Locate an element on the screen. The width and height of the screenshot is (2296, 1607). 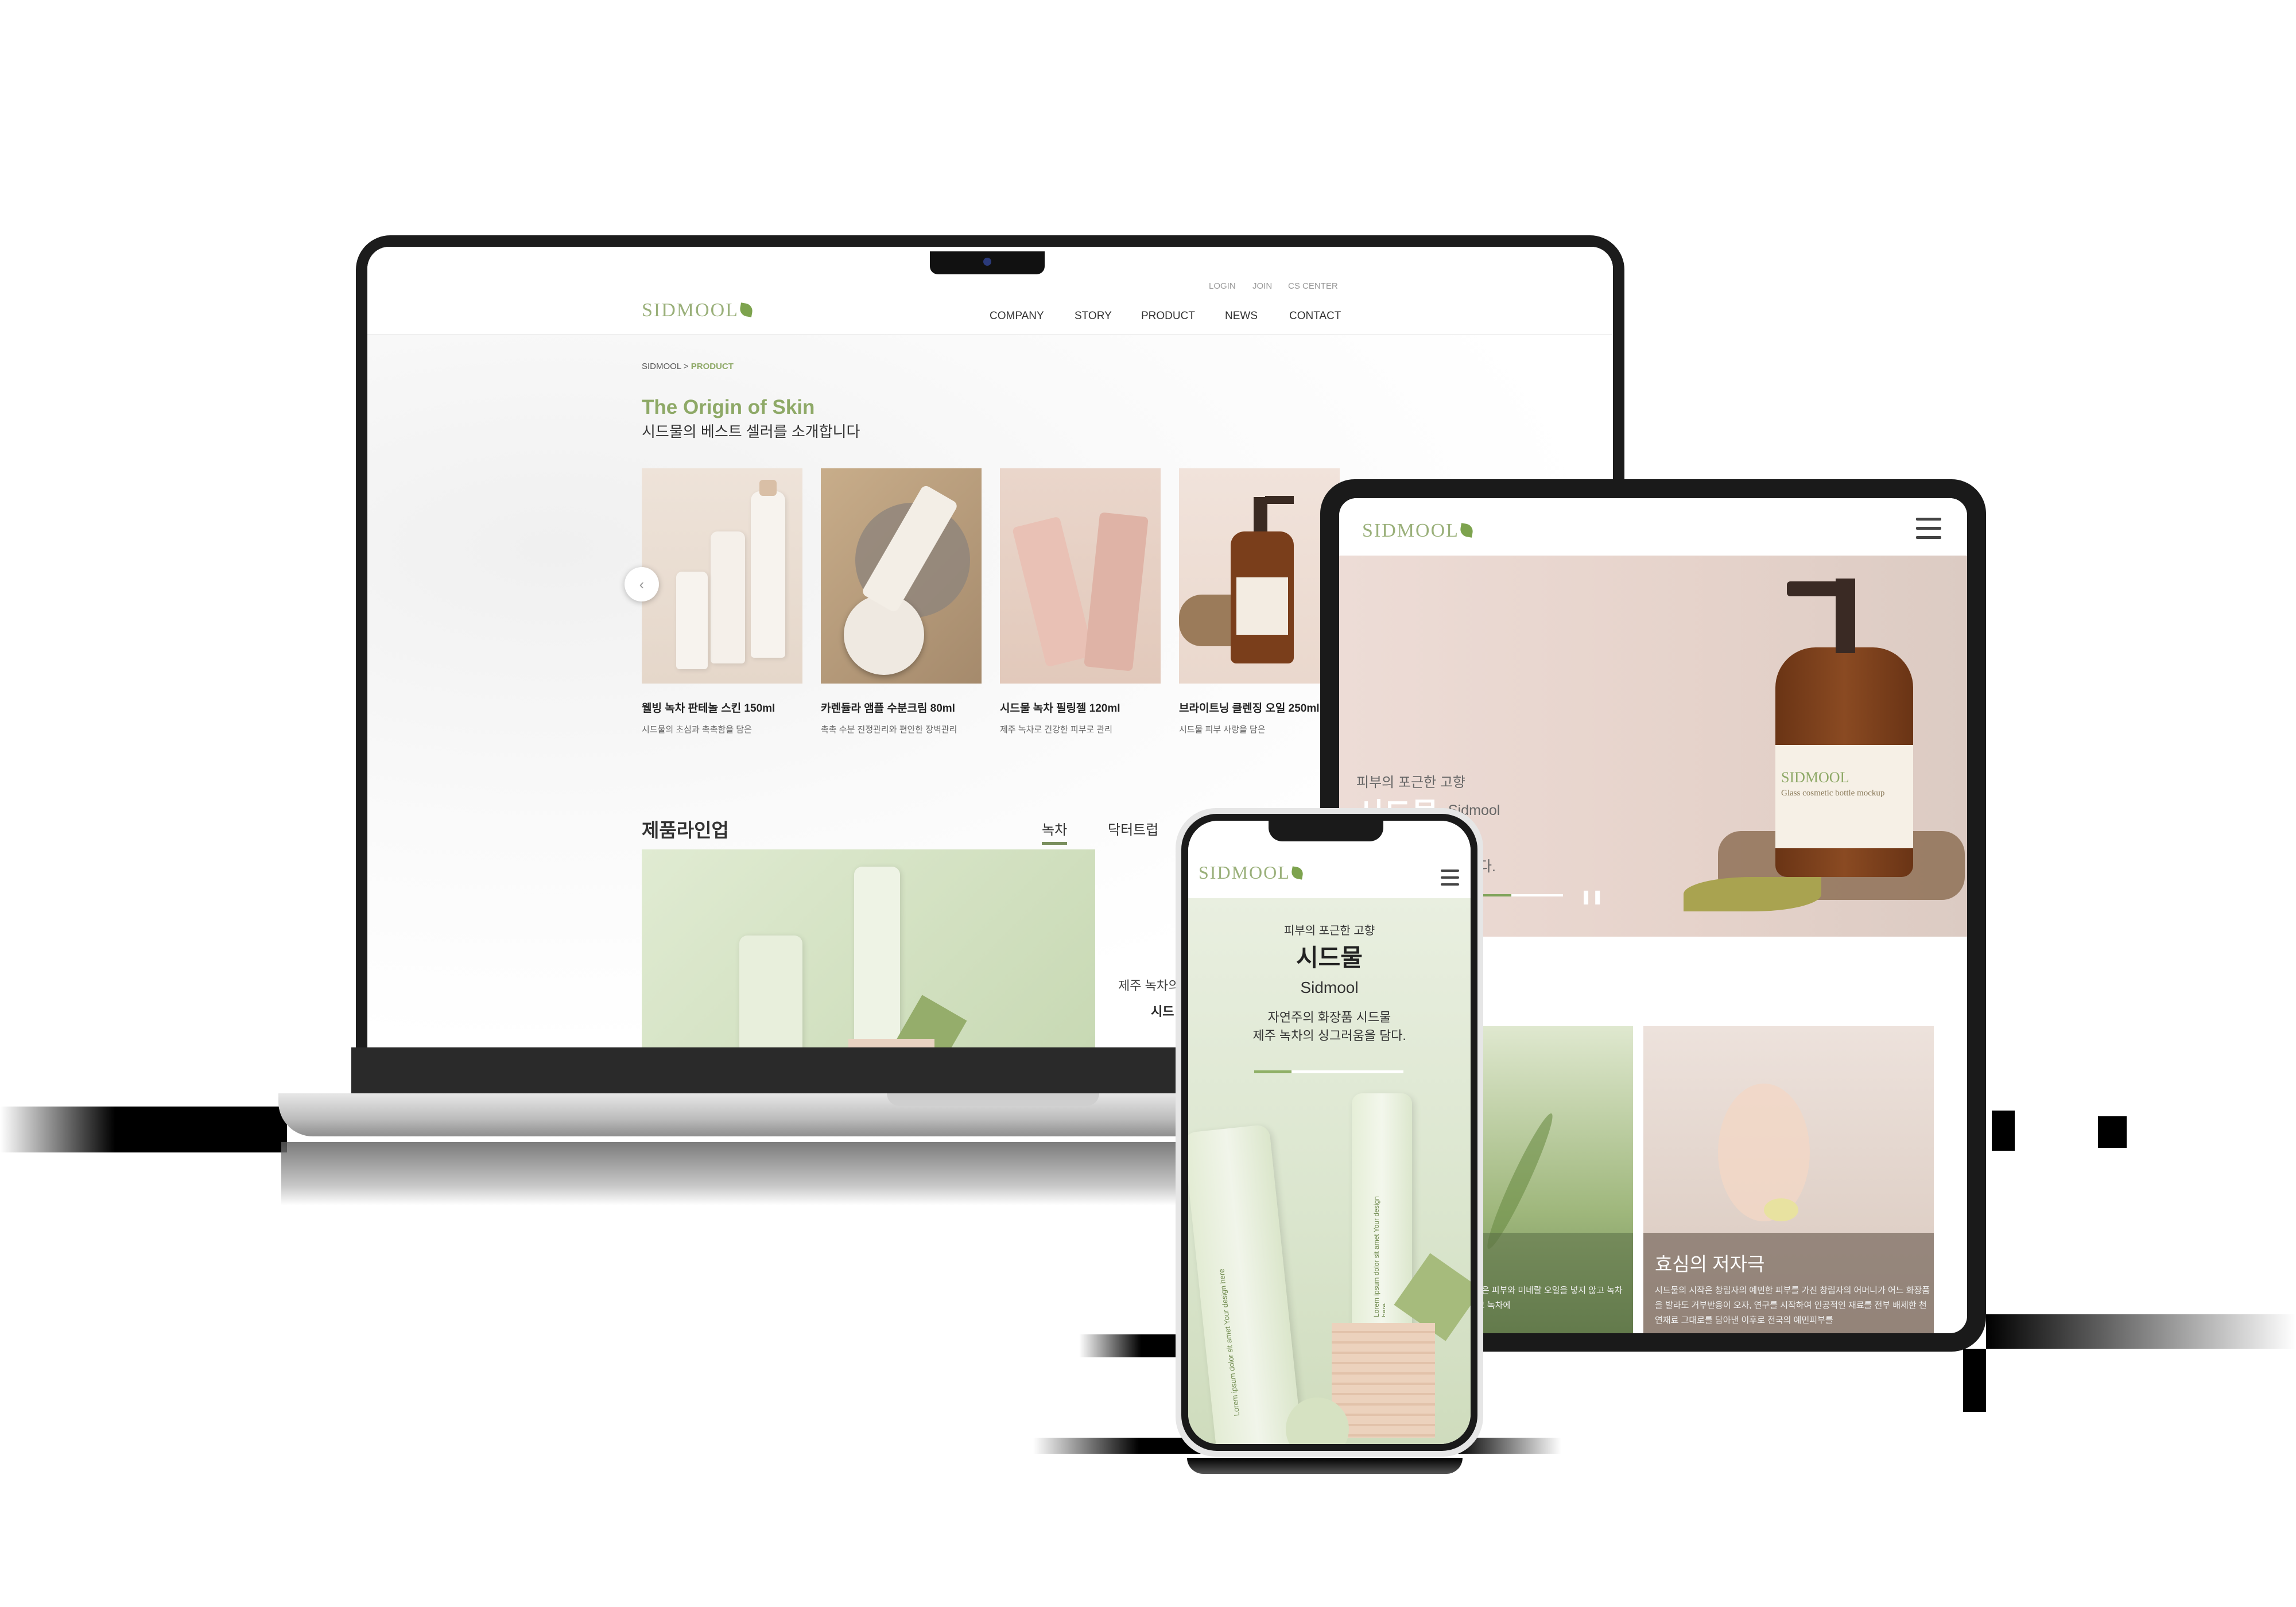
pause-icon: ❚❚ is located at coordinates (1591, 897).